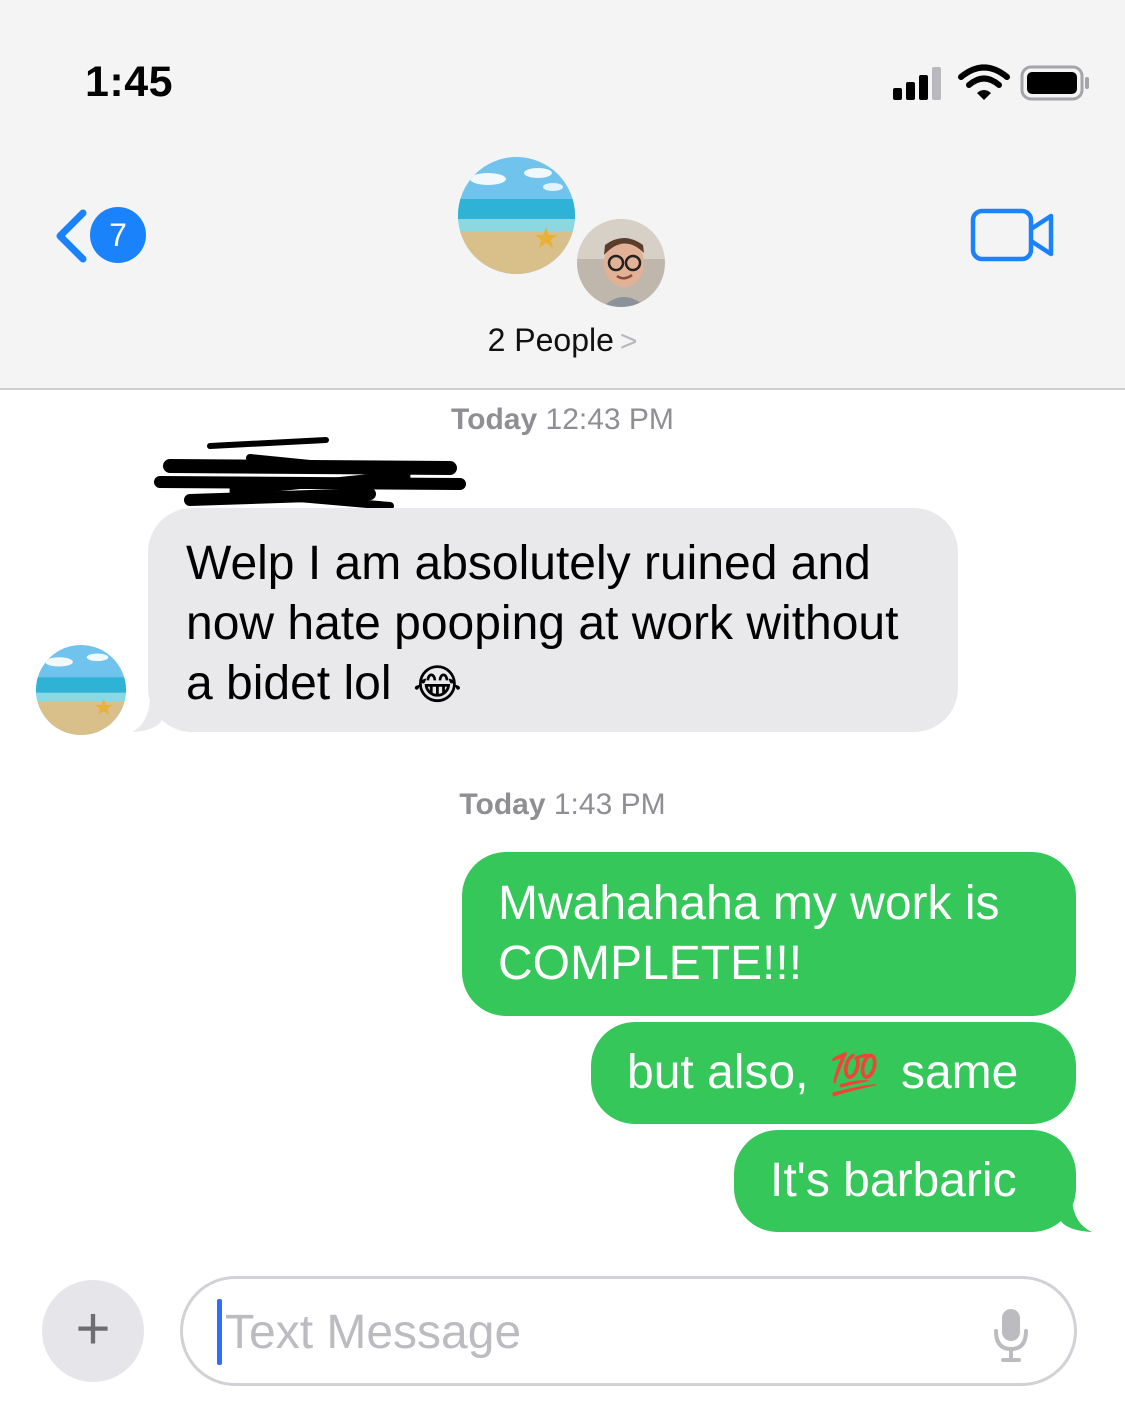 The height and width of the screenshot is (1402, 1125). Describe the element at coordinates (1054, 83) in the screenshot. I see `battery-icon` at that location.